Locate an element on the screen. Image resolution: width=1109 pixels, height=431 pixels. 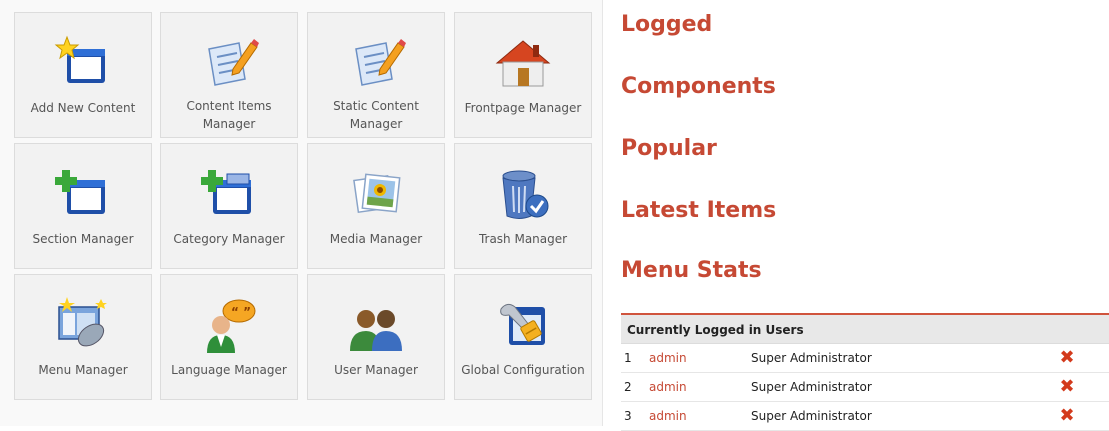
tile-menu-manager: Menu Manager is located at coordinates (83, 337).